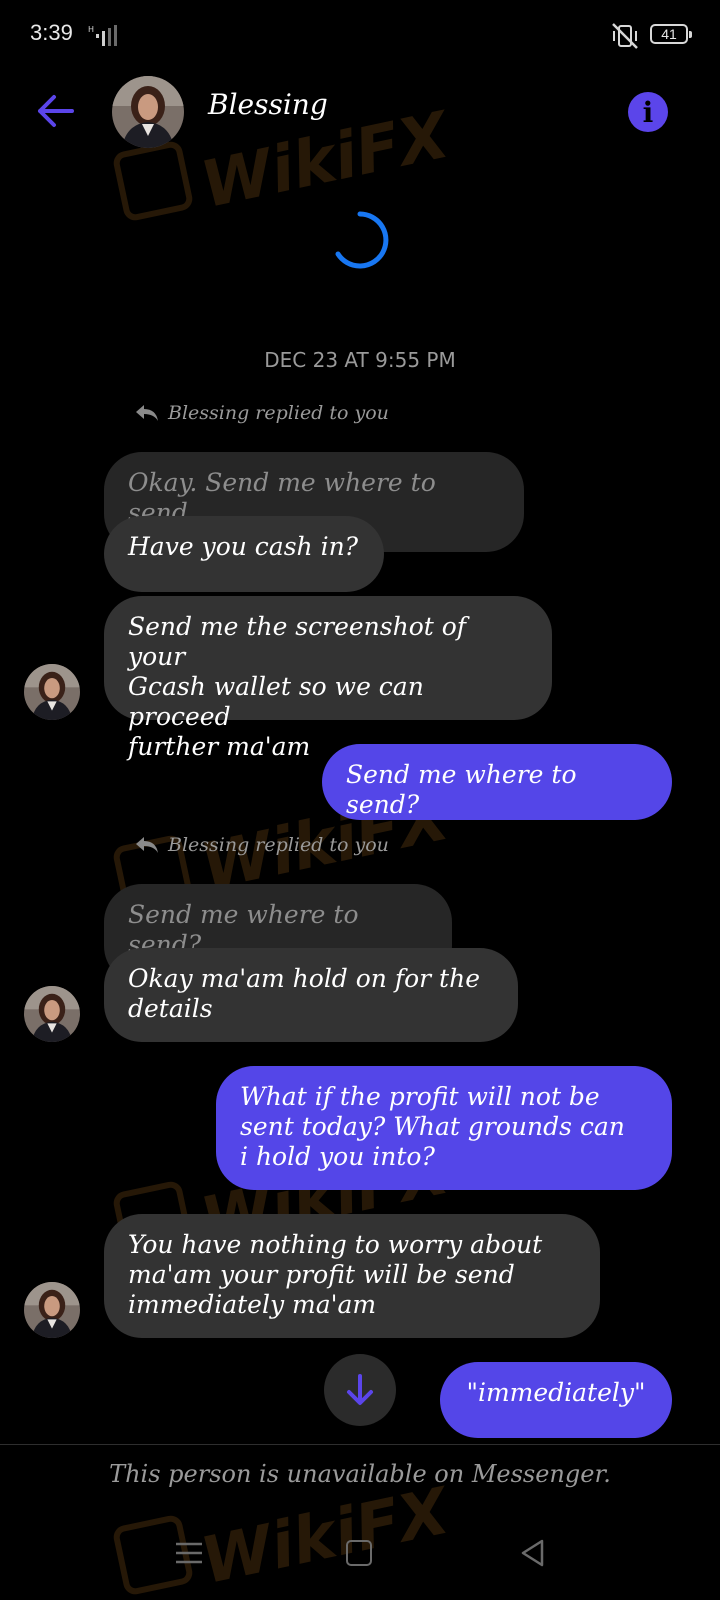  I want to click on watermark-logo, so click(153, 181).